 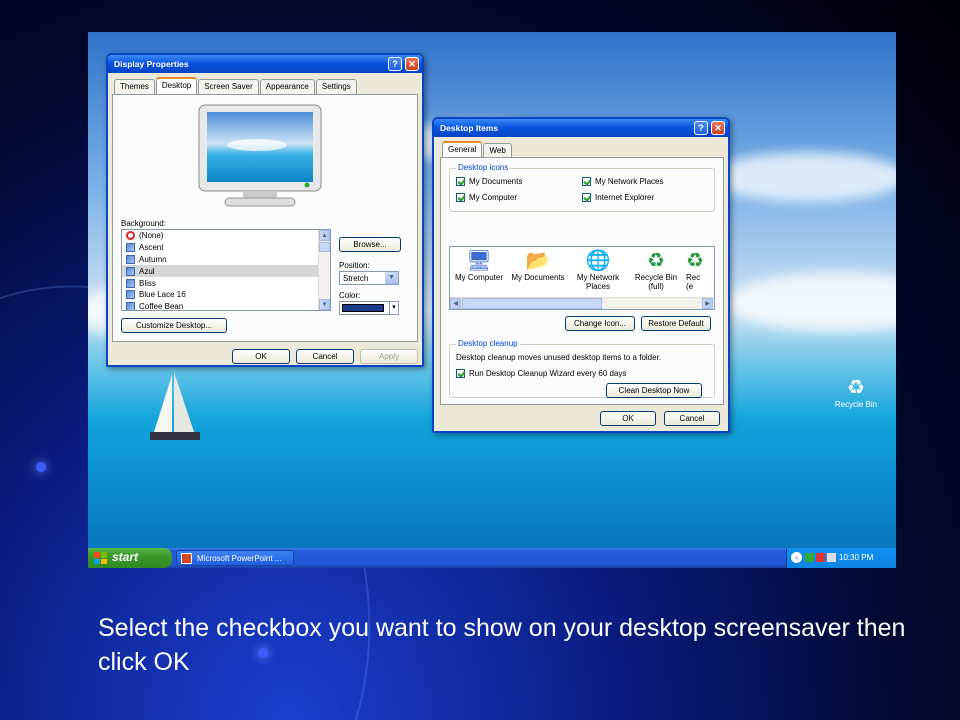 I want to click on window-title: Display Properties, so click(x=151, y=64).